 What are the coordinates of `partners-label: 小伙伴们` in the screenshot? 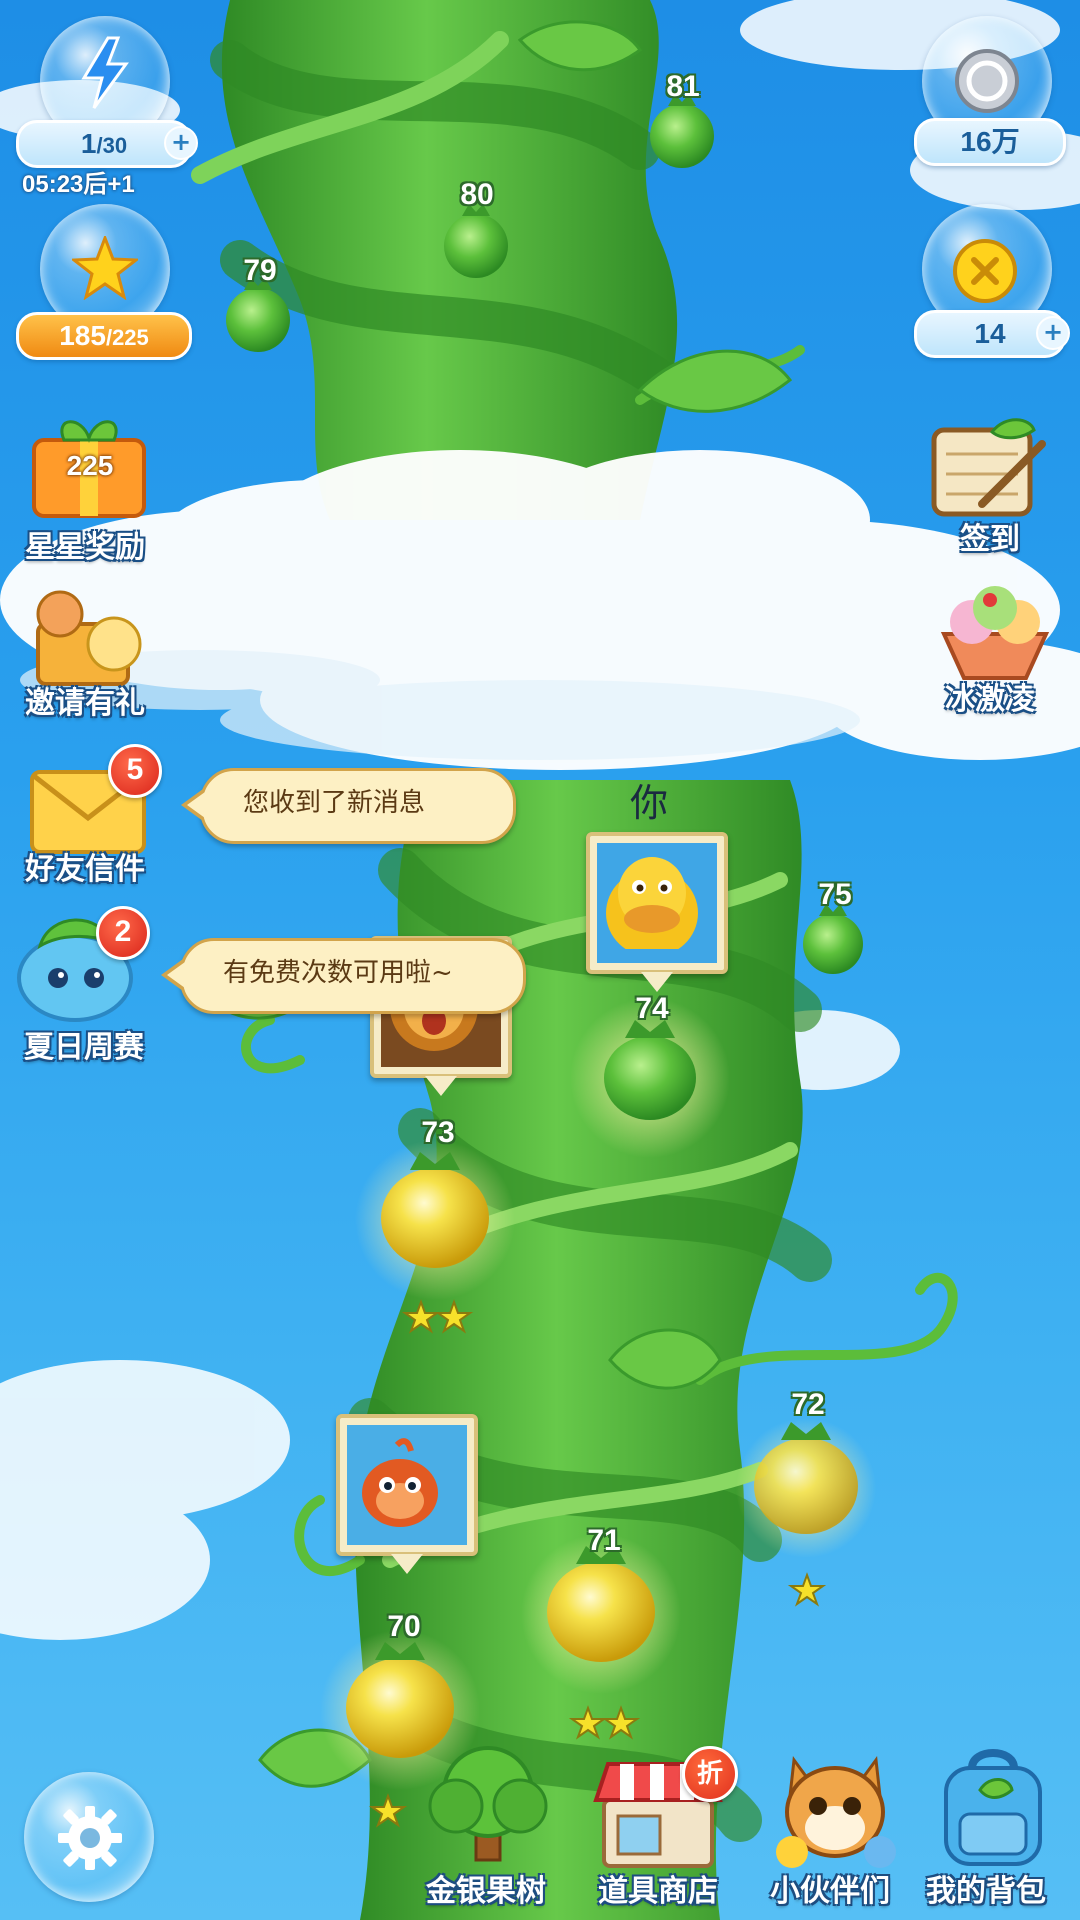 It's located at (830, 1891).